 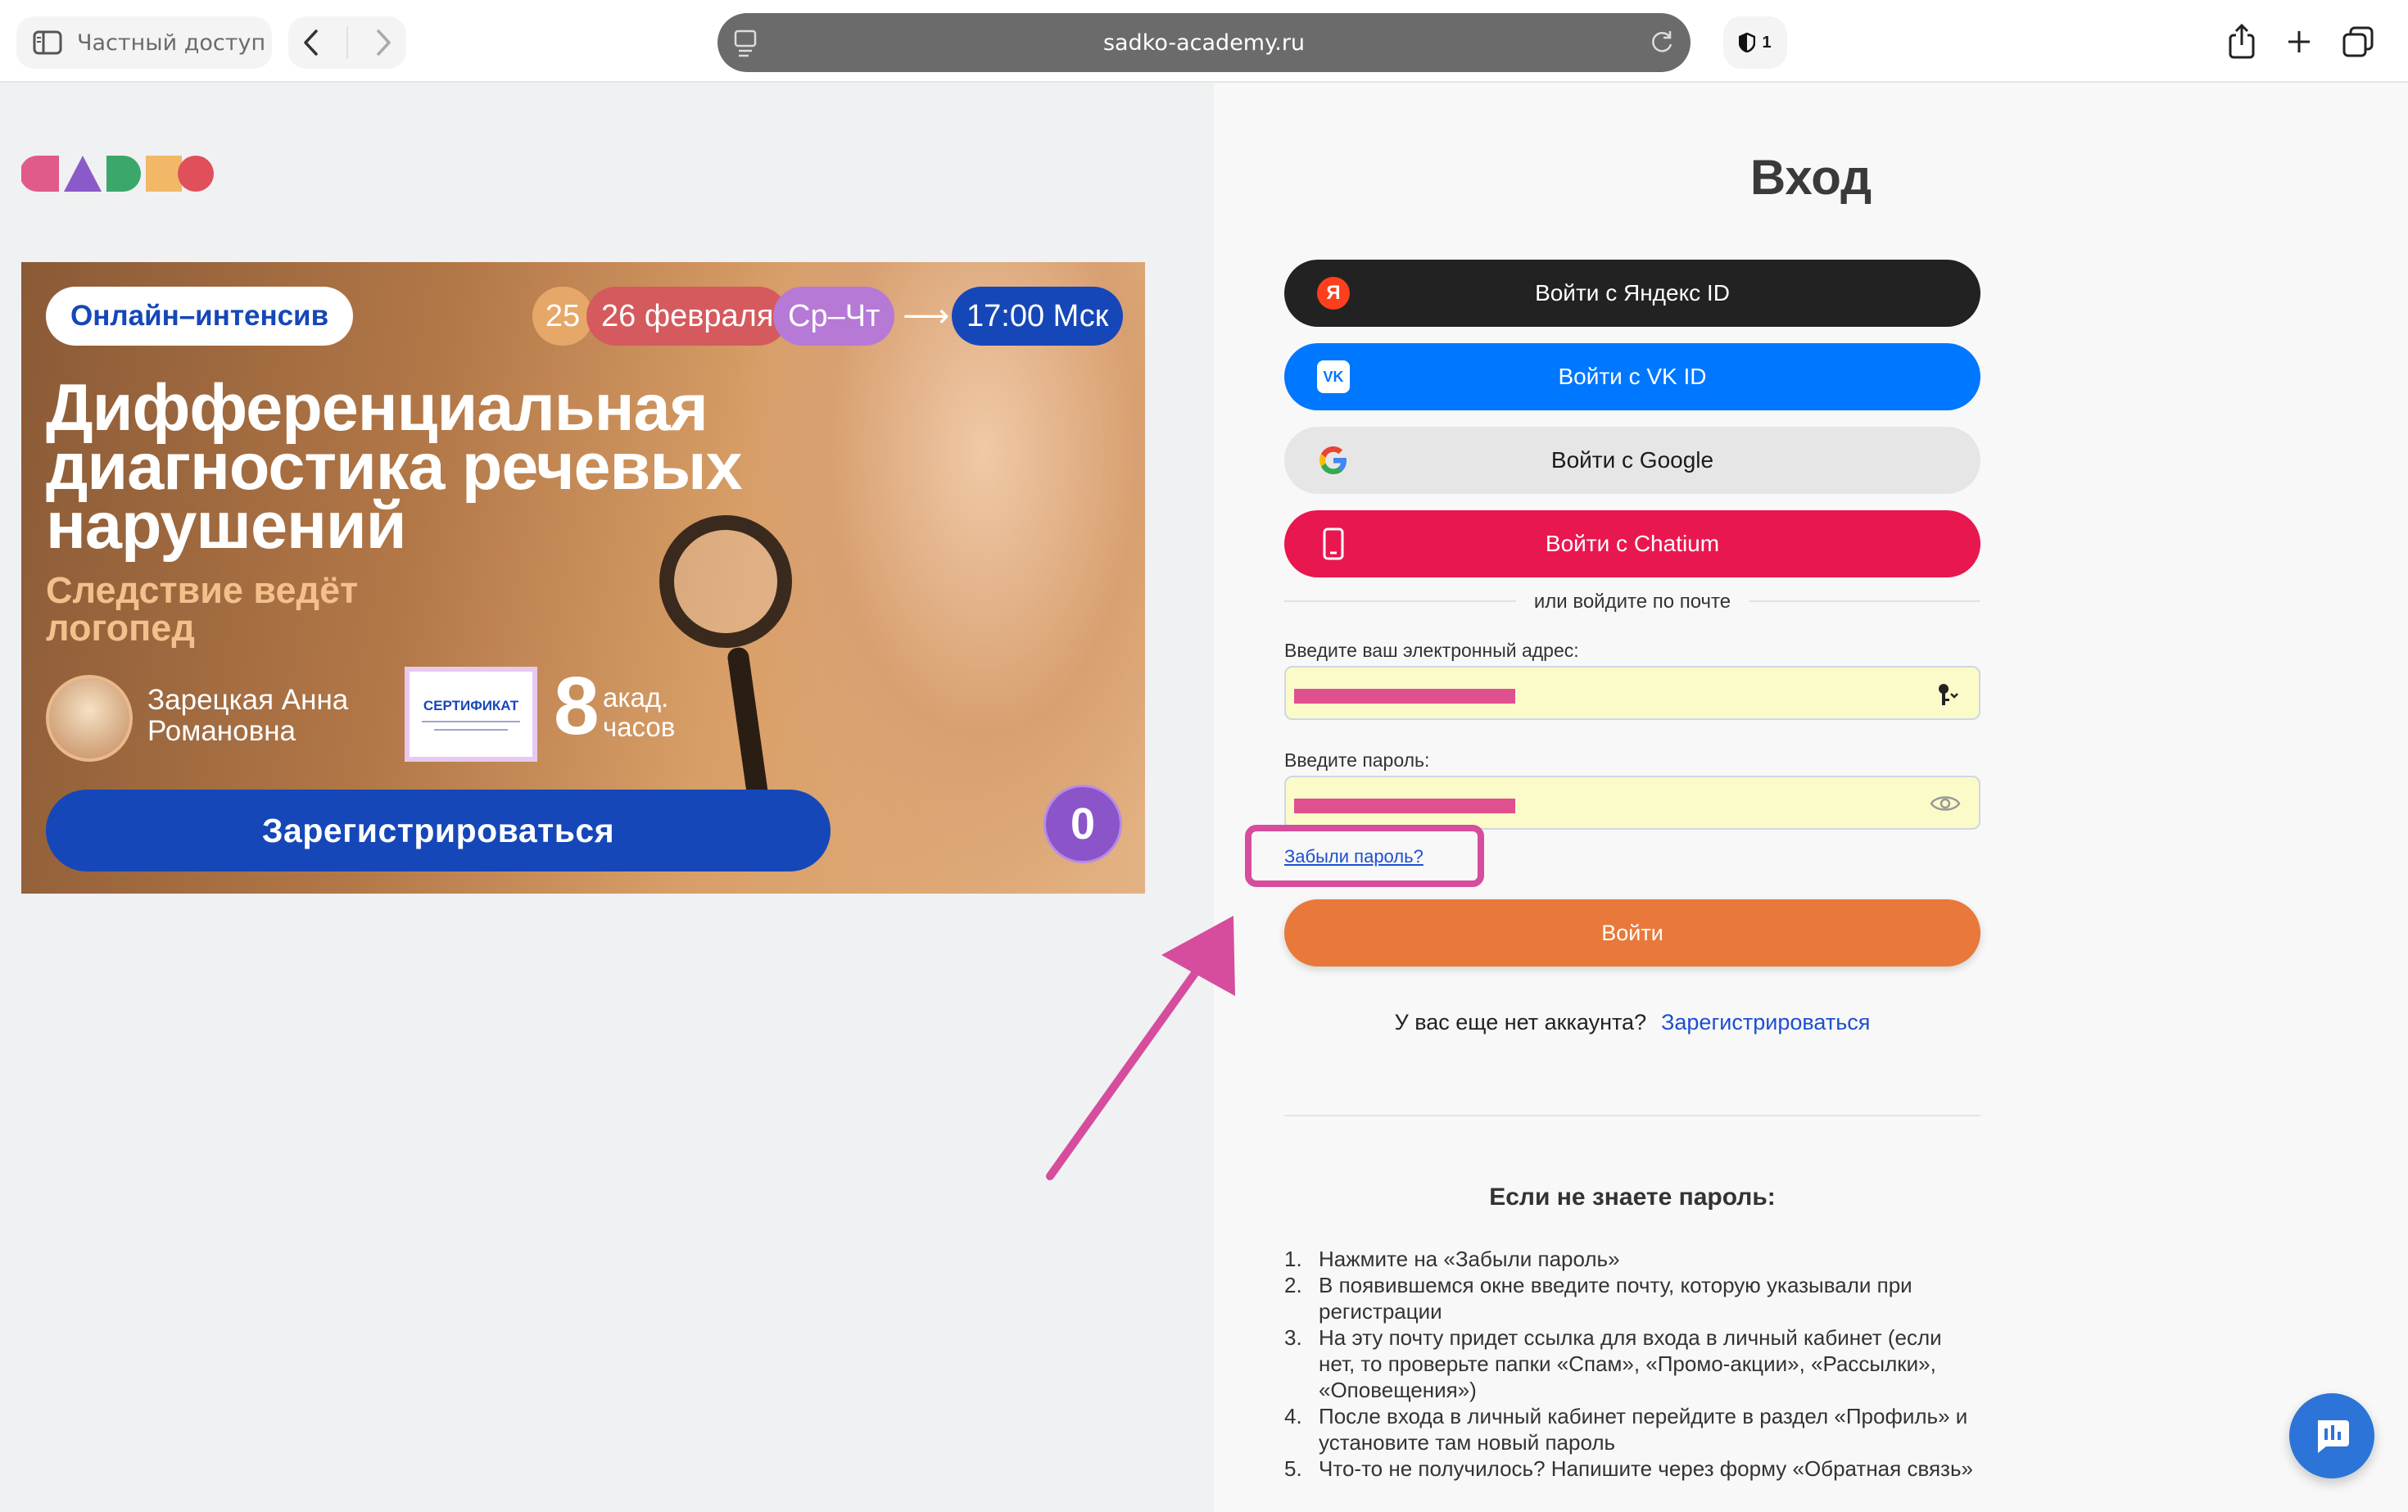 What do you see at coordinates (1431, 650) in the screenshot?
I see `email-label: Введите ваш электронный адрес:` at bounding box center [1431, 650].